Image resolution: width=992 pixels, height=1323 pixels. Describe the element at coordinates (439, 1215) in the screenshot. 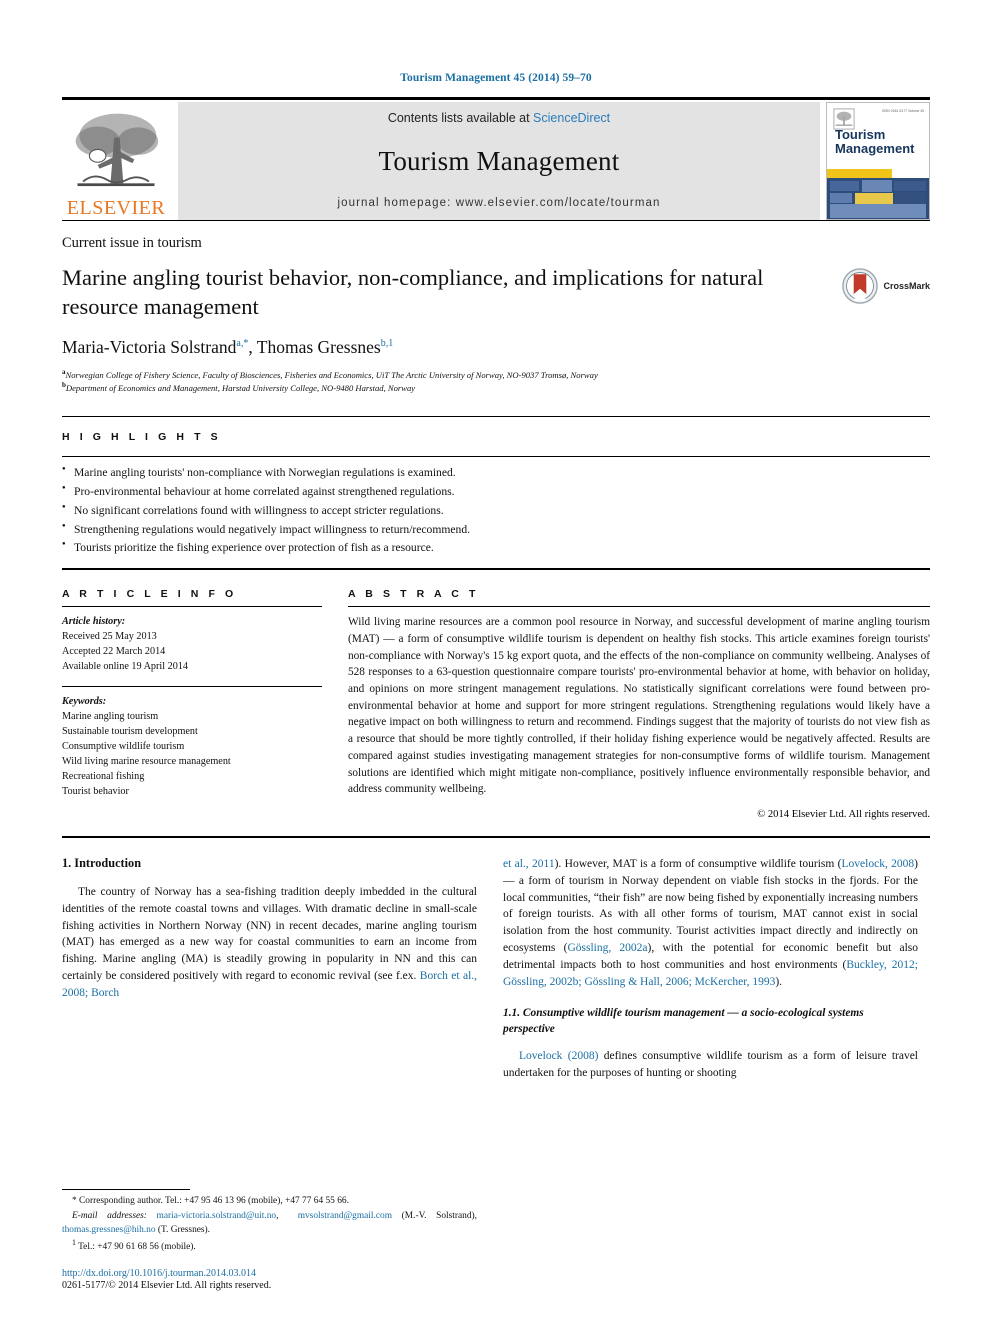

I see `email-owner-1: (M.-V. Solstrand),` at that location.